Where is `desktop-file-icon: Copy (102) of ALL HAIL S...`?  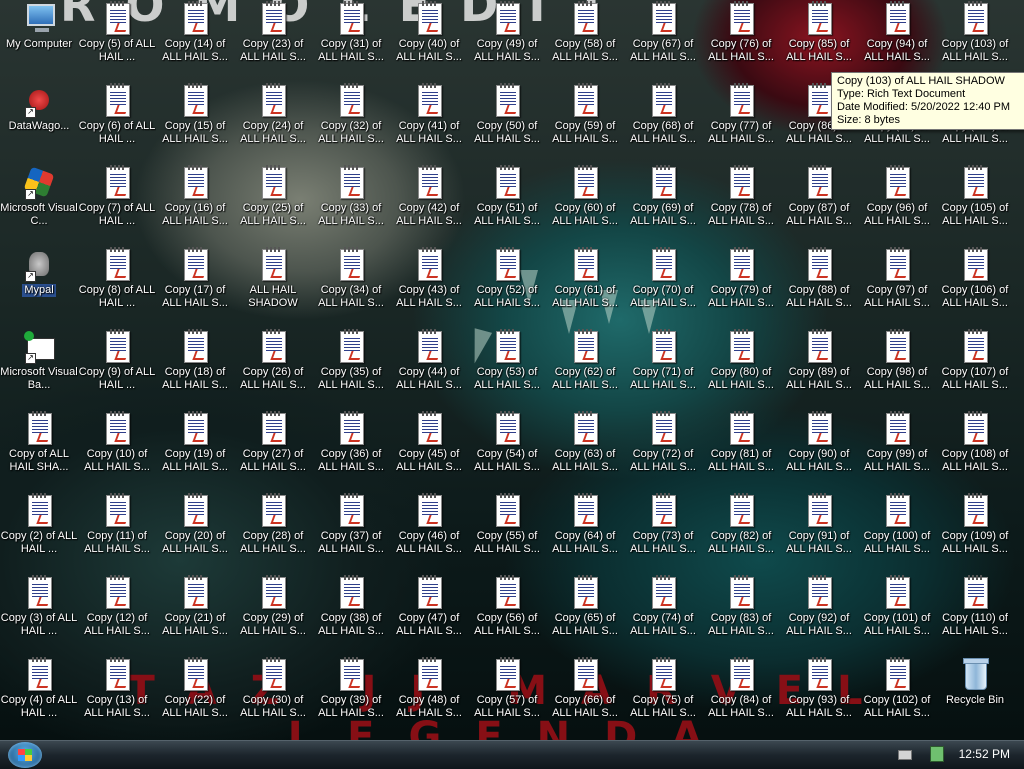
desktop-file-icon: Copy (102) of ALL HAIL S... is located at coordinates (897, 688).